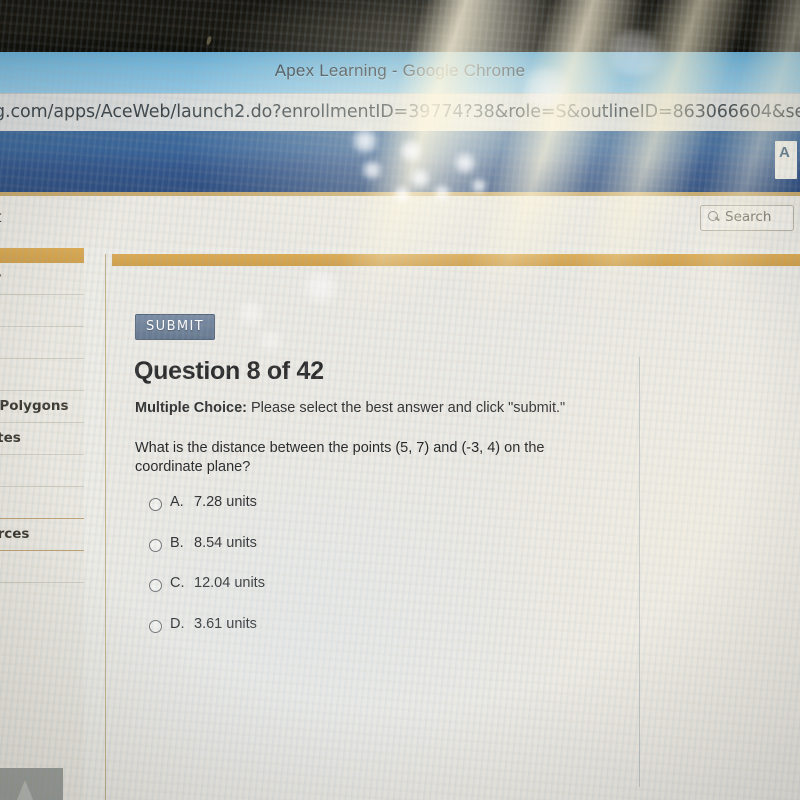  What do you see at coordinates (177, 542) in the screenshot?
I see `choice-letter: B.` at bounding box center [177, 542].